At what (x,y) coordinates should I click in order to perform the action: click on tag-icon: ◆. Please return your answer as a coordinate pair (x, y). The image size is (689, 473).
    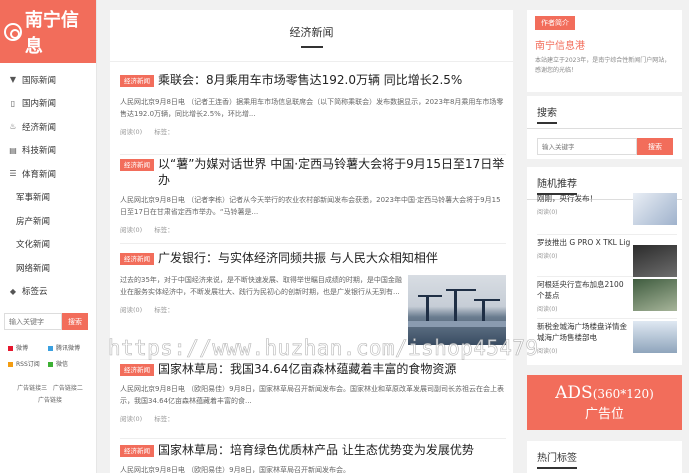
    Looking at the image, I should click on (13, 291).